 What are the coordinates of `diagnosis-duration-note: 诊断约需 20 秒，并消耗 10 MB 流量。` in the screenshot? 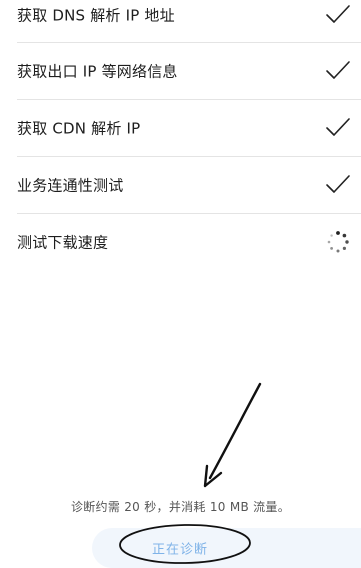 It's located at (180, 507).